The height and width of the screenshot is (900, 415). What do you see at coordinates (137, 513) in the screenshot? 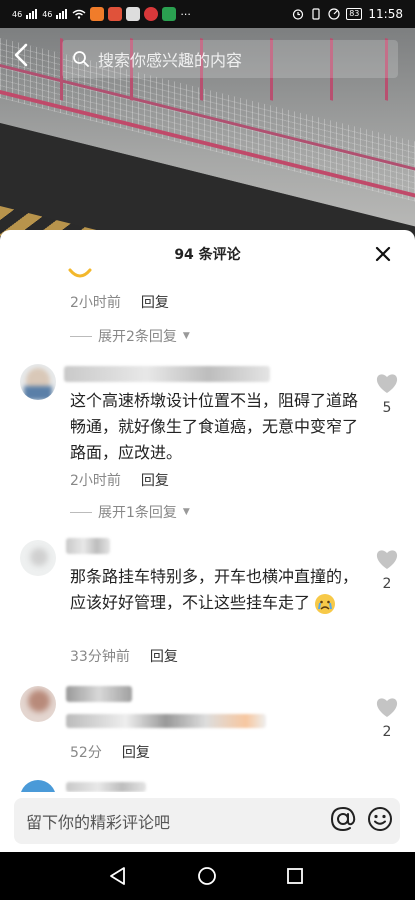
I see `expand-replies-label: 展开1条回复` at bounding box center [137, 513].